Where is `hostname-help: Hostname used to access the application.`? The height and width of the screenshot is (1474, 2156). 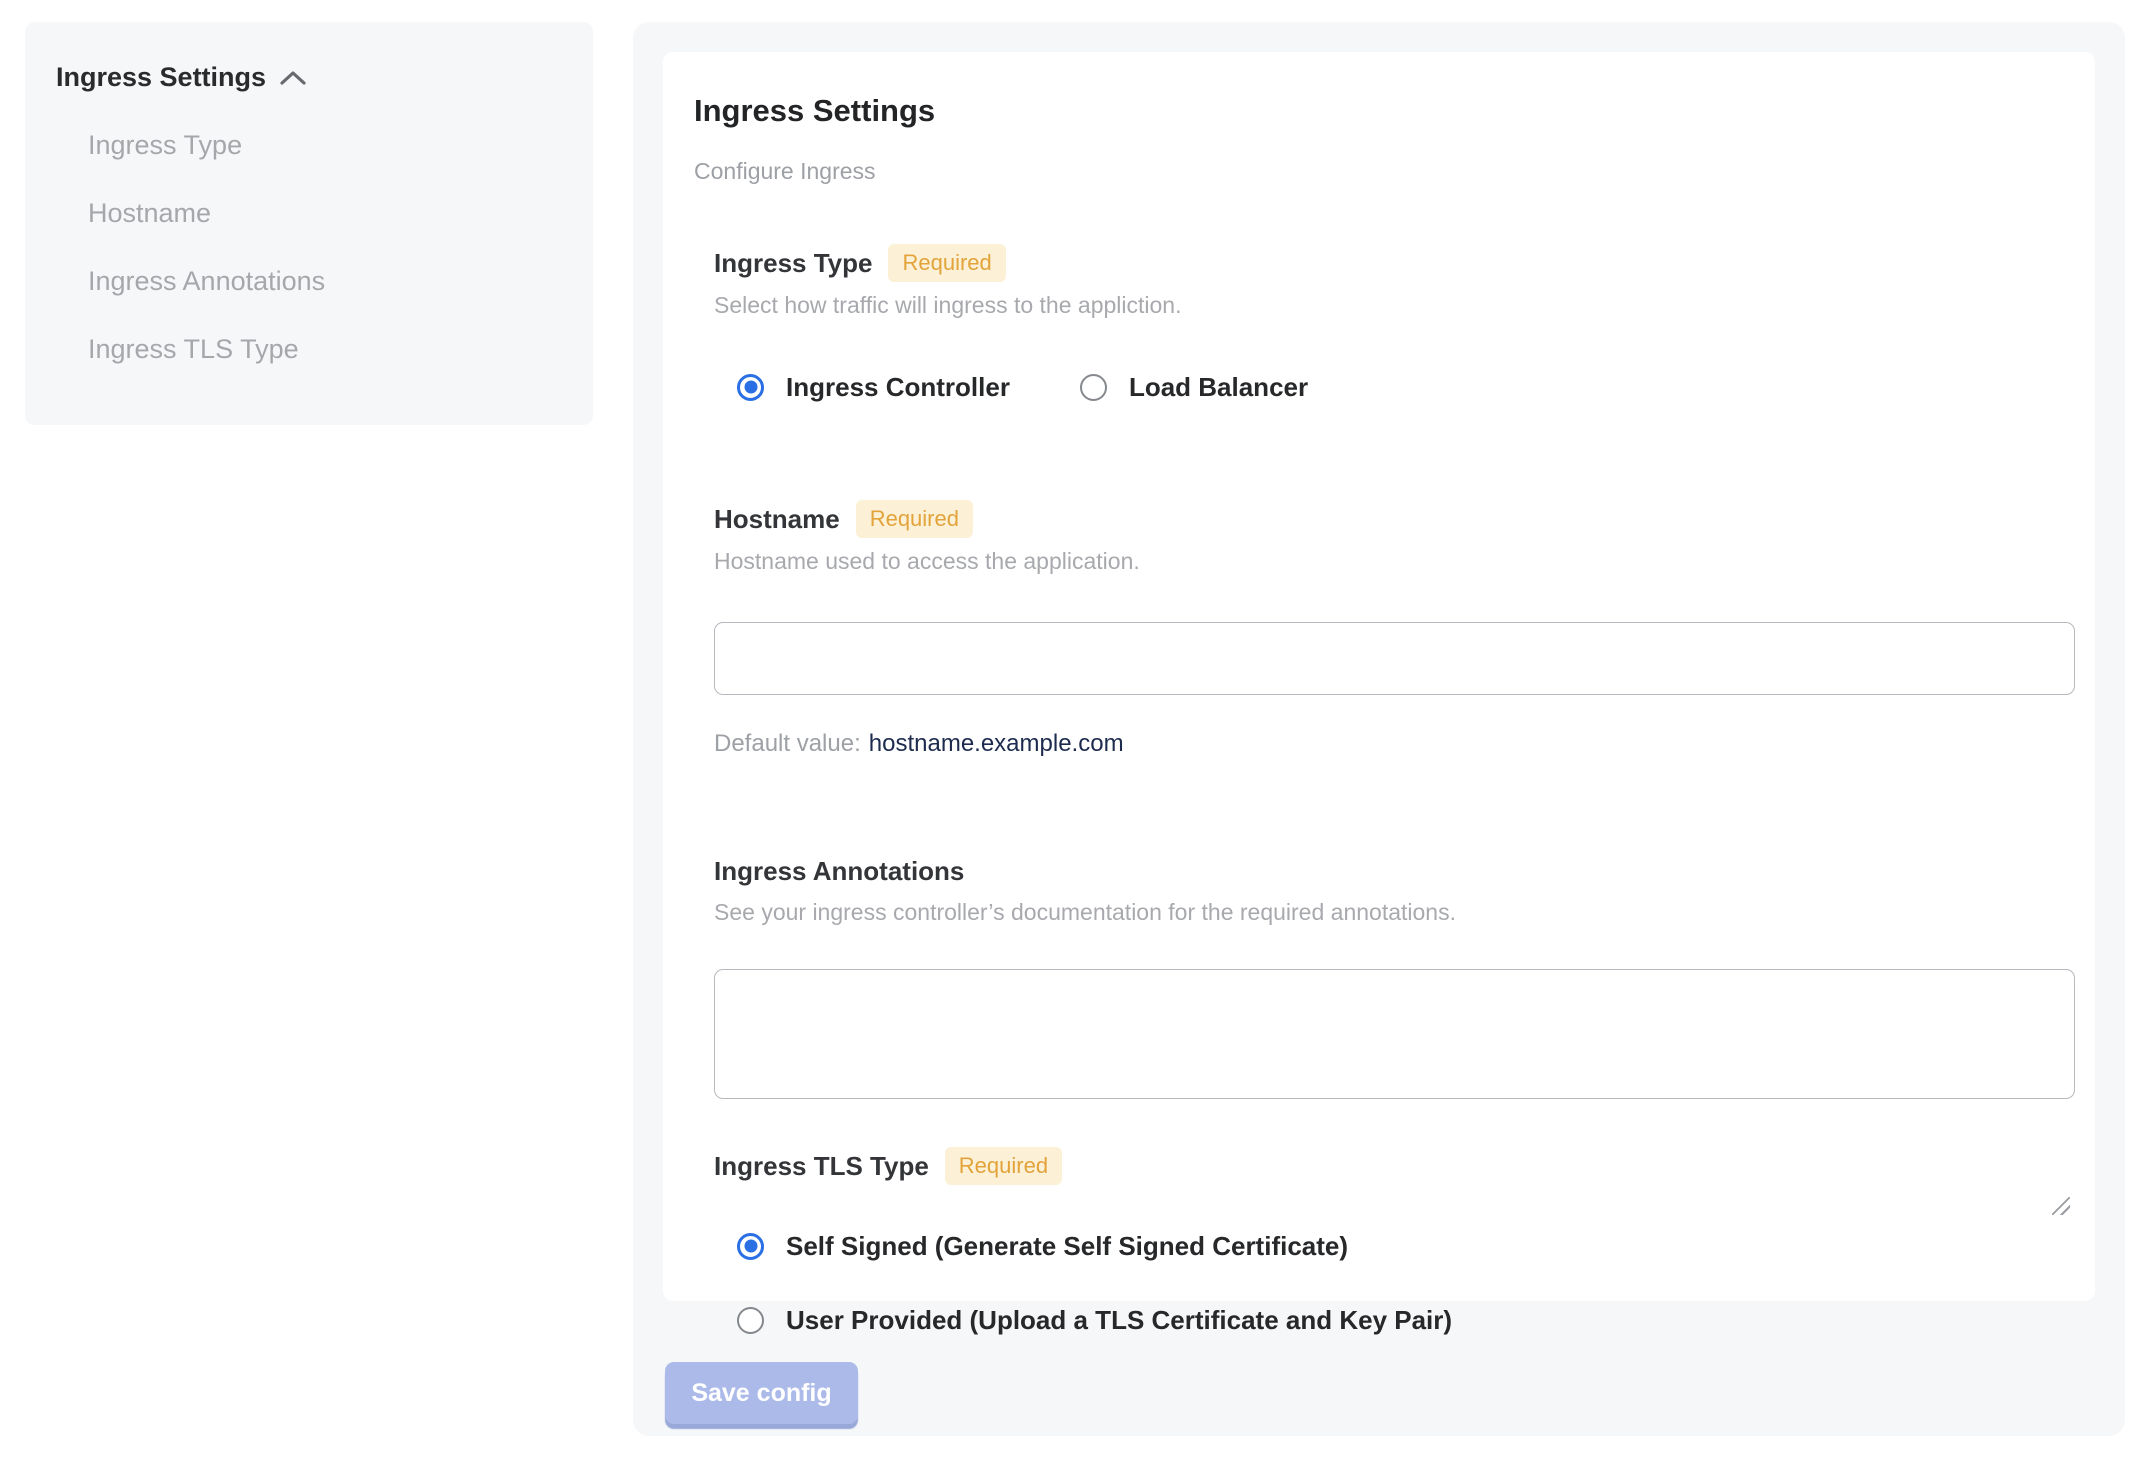
hostname-help: Hostname used to access the application. is located at coordinates (927, 561).